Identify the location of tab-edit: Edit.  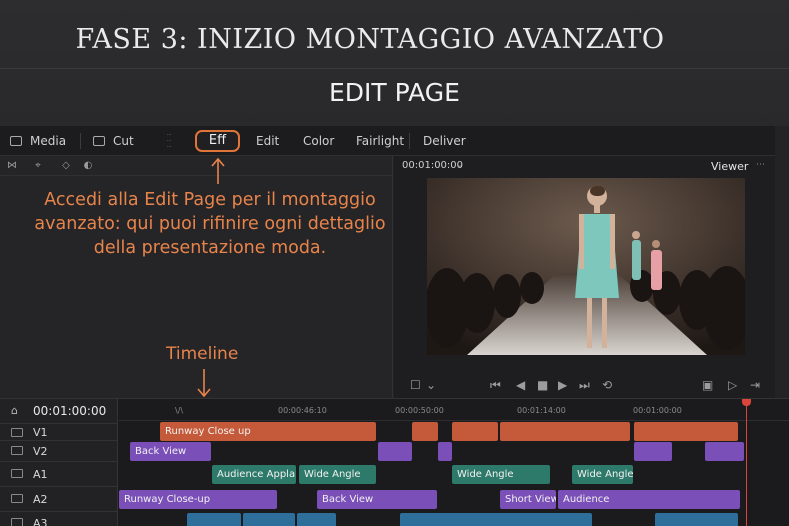
(267, 141).